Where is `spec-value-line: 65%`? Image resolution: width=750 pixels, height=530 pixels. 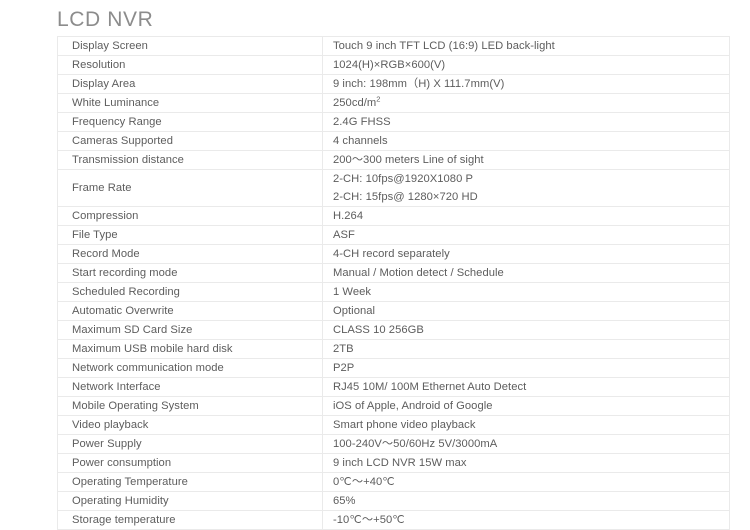 spec-value-line: 65% is located at coordinates (344, 501).